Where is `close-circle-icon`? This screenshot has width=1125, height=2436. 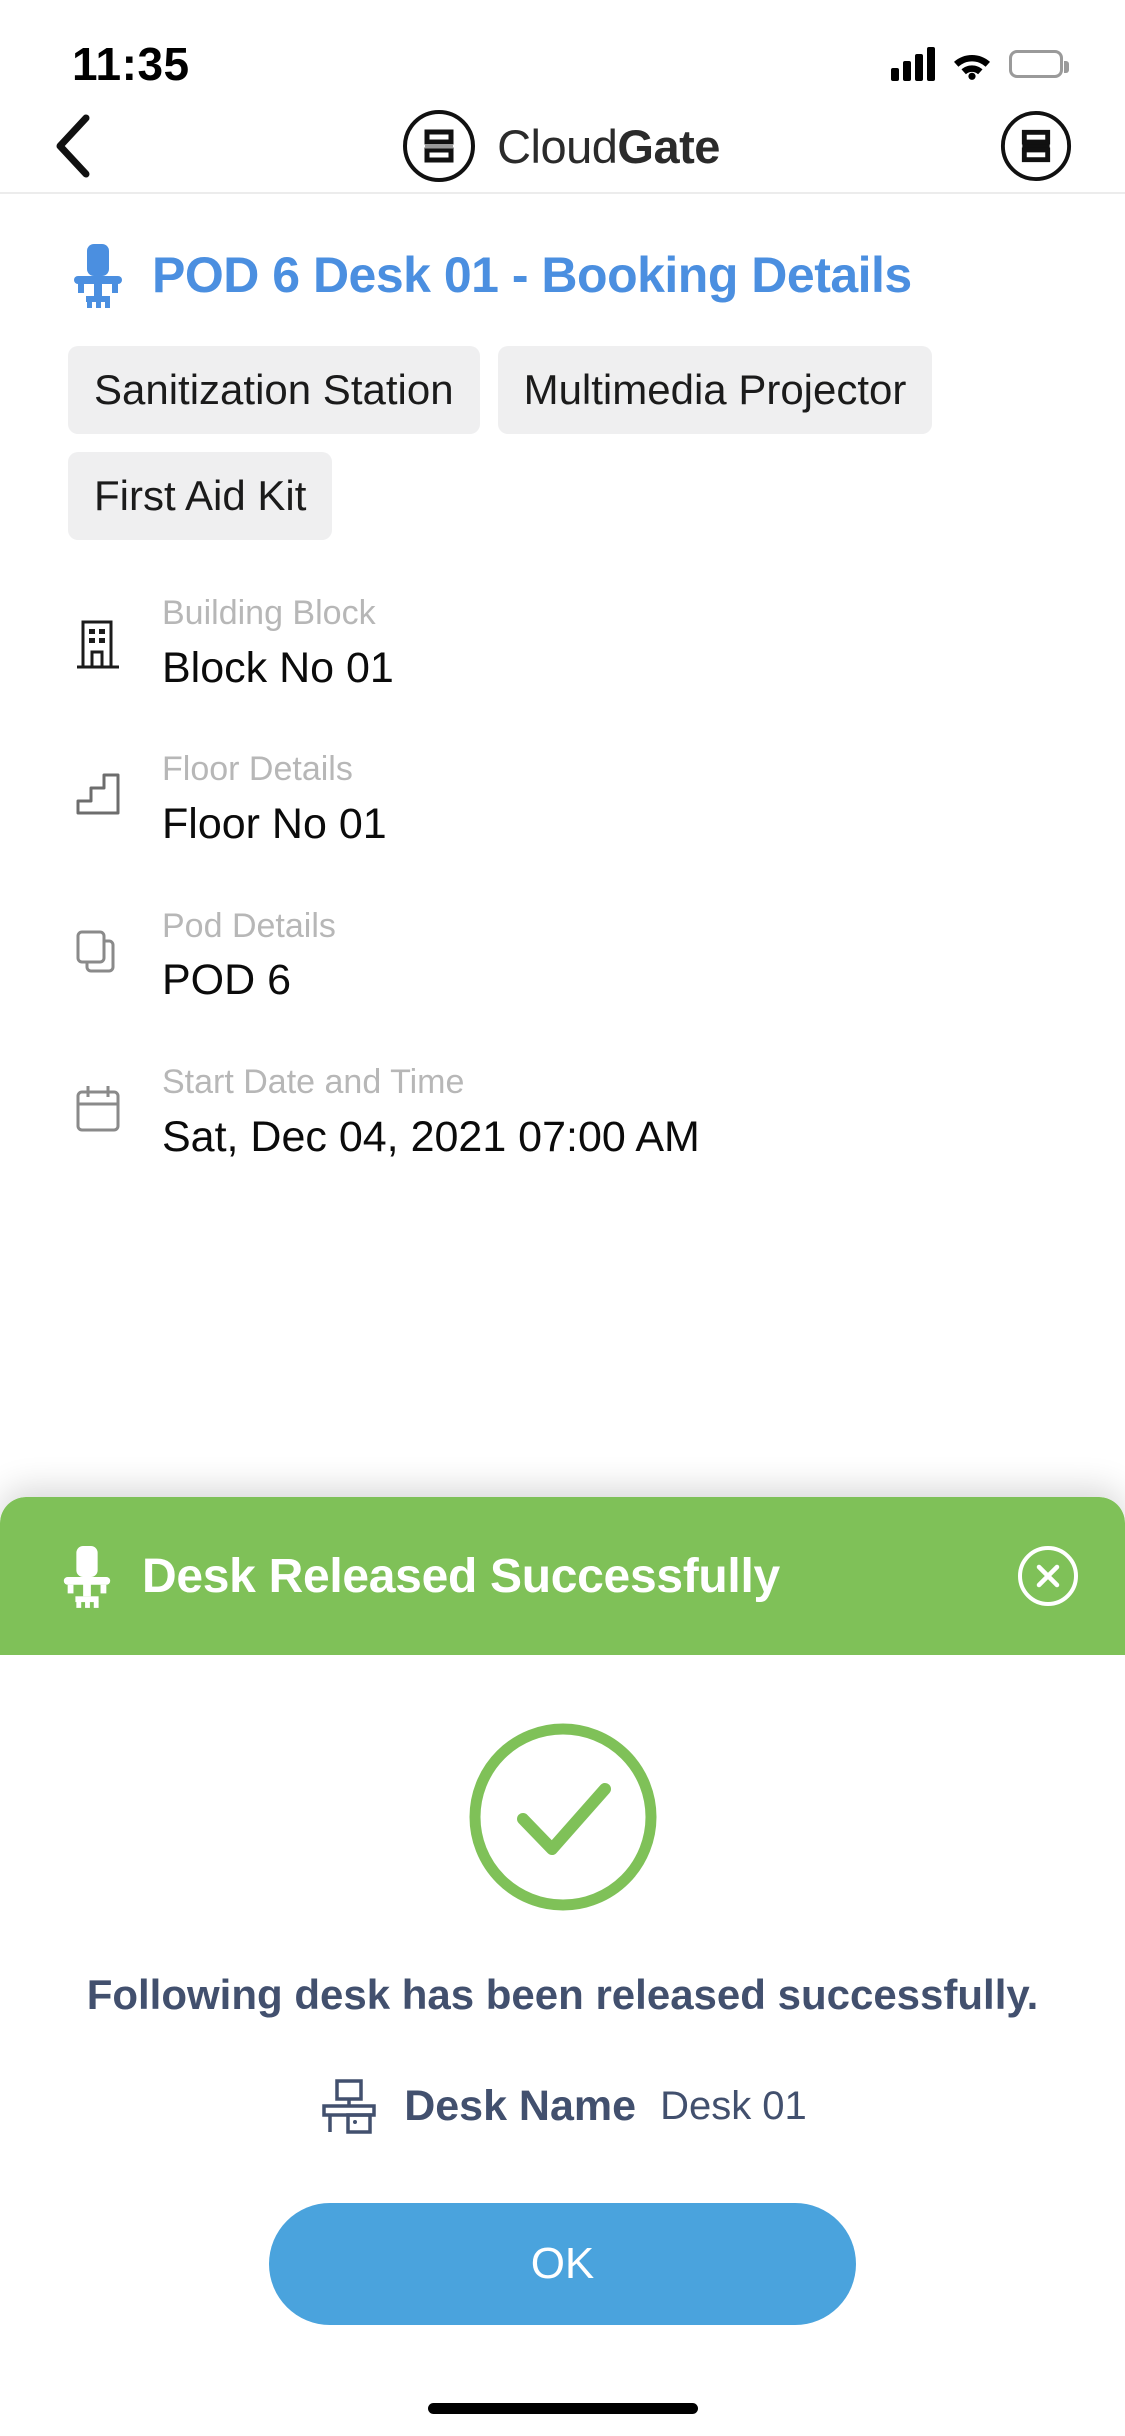
close-circle-icon is located at coordinates (1048, 1576).